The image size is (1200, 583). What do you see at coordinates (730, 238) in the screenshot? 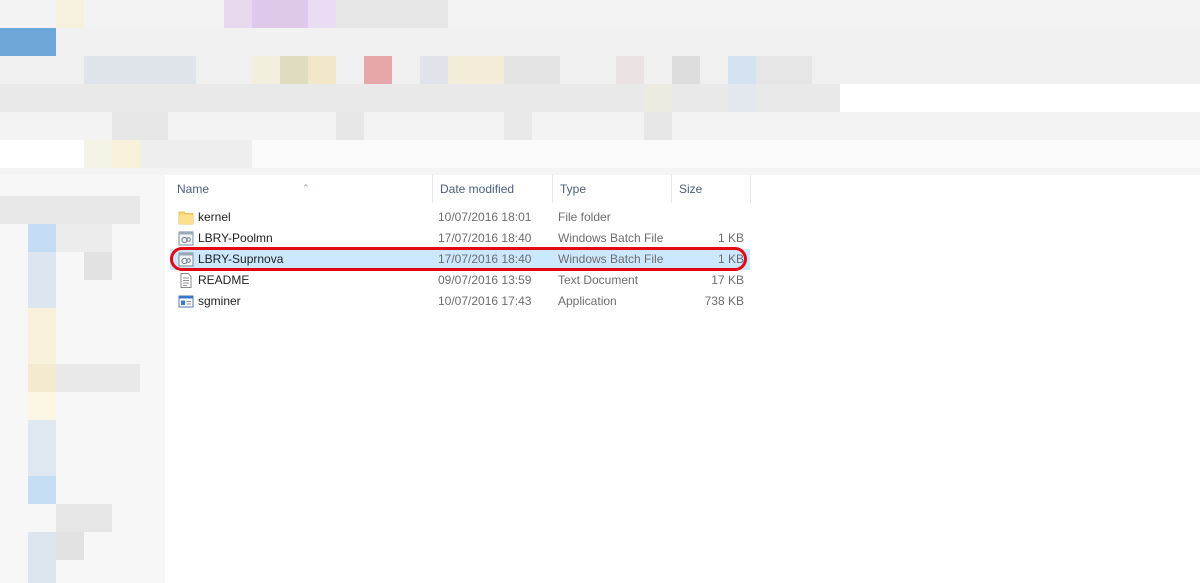
I see `file-size: 1 KB` at bounding box center [730, 238].